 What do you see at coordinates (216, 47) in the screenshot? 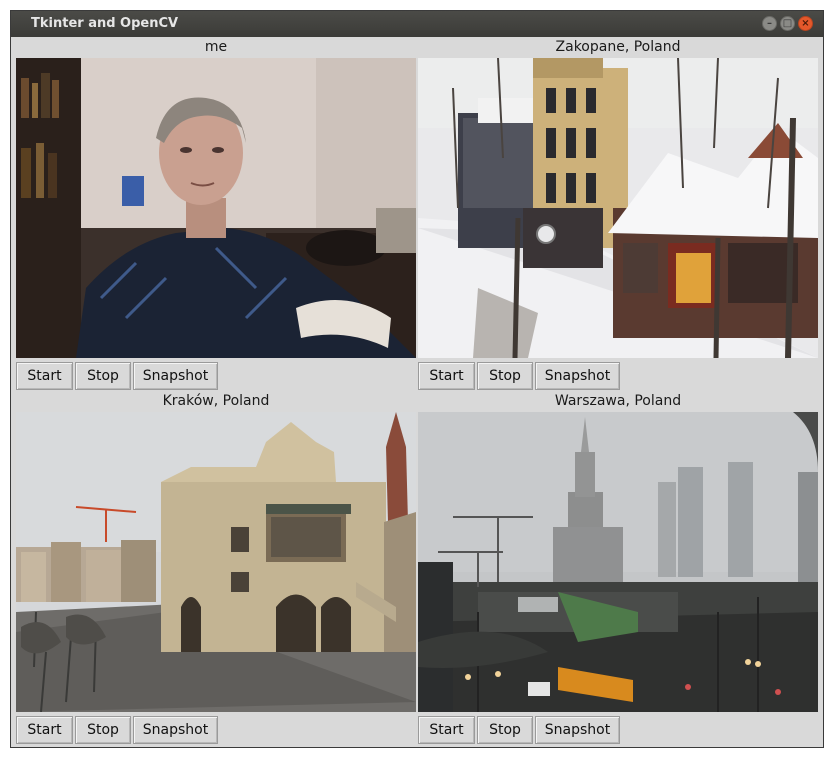
I see `camera-title: me` at bounding box center [216, 47].